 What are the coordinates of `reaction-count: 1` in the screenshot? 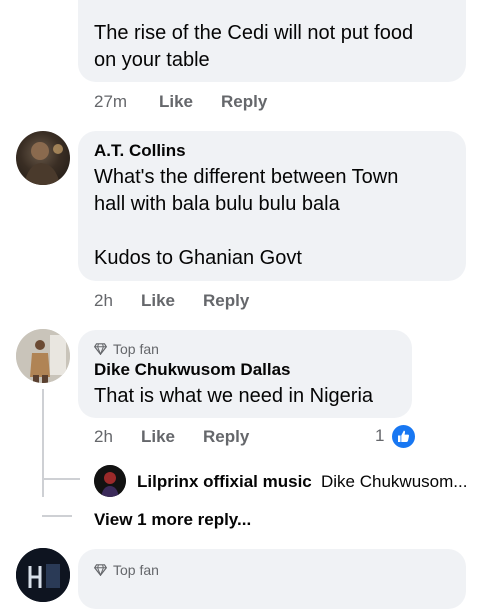 It's located at (379, 436).